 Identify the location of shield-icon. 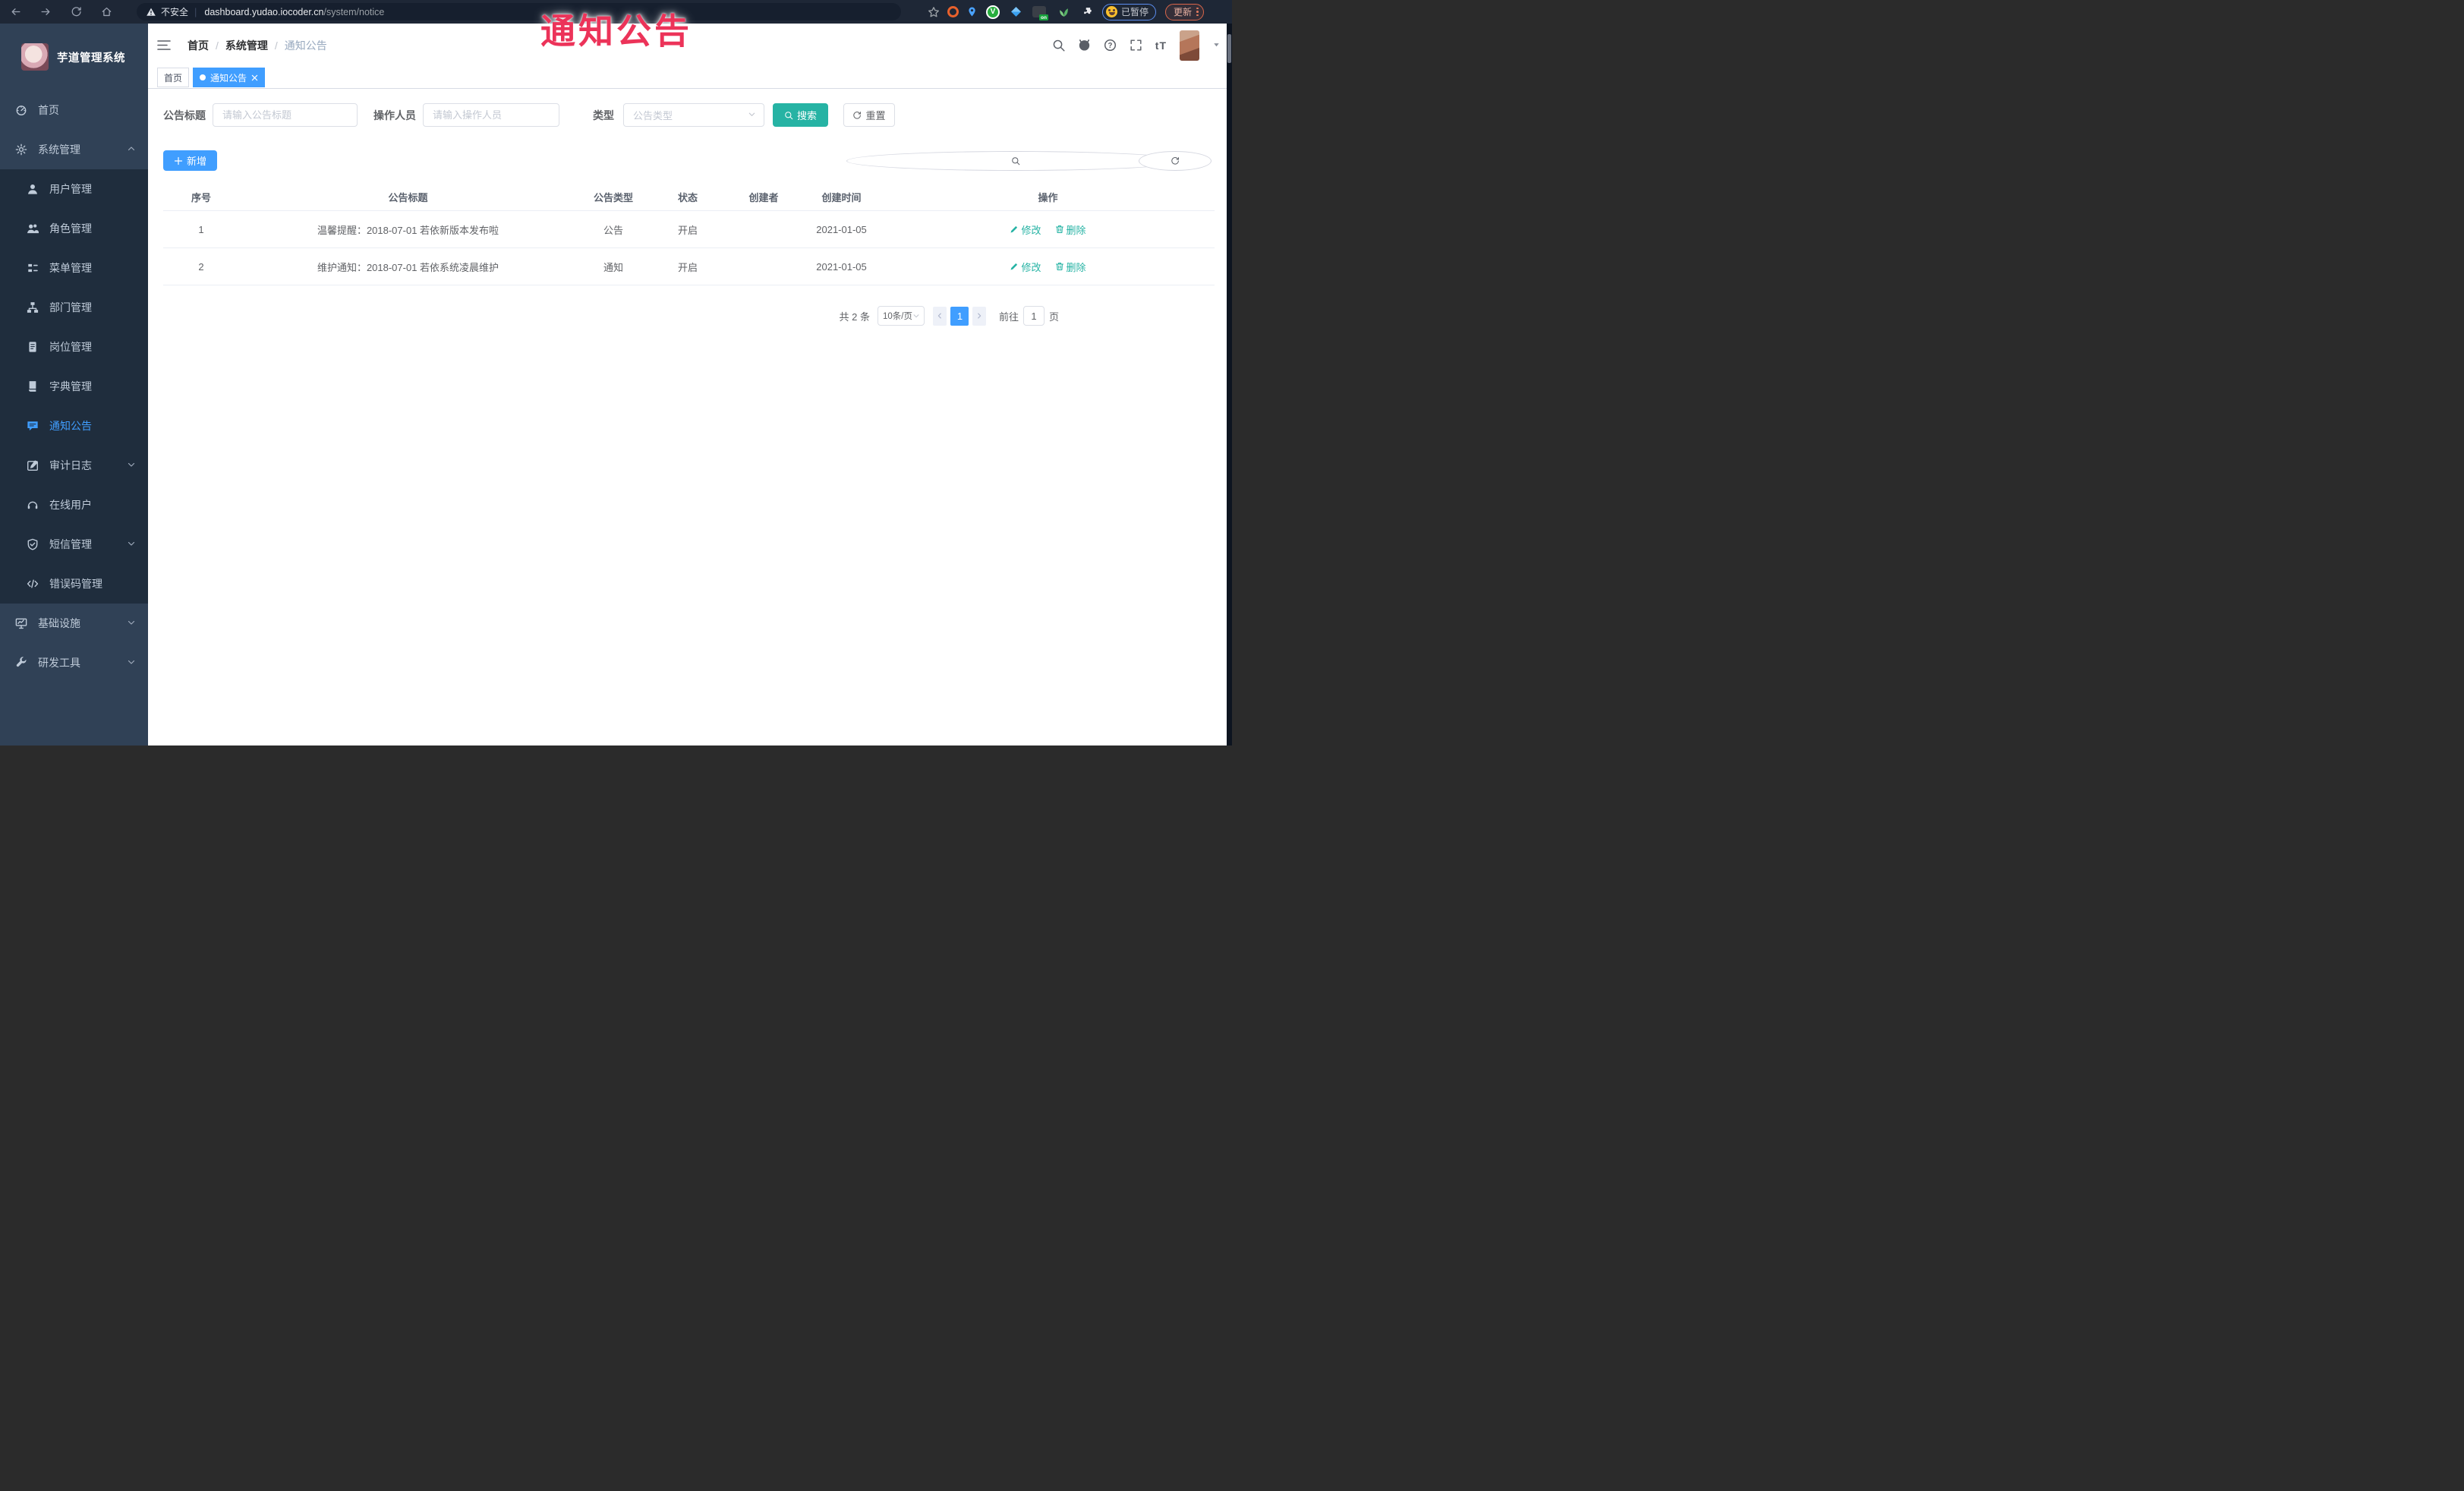
(33, 544).